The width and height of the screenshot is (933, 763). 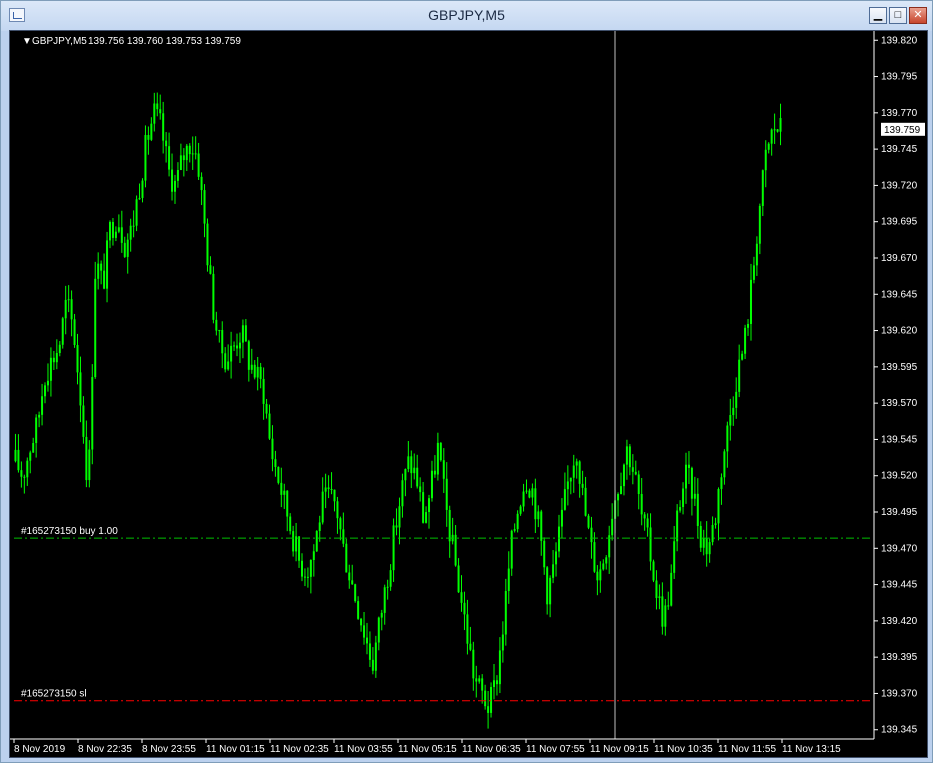 I want to click on price-tick-label: 139.595, so click(x=899, y=367).